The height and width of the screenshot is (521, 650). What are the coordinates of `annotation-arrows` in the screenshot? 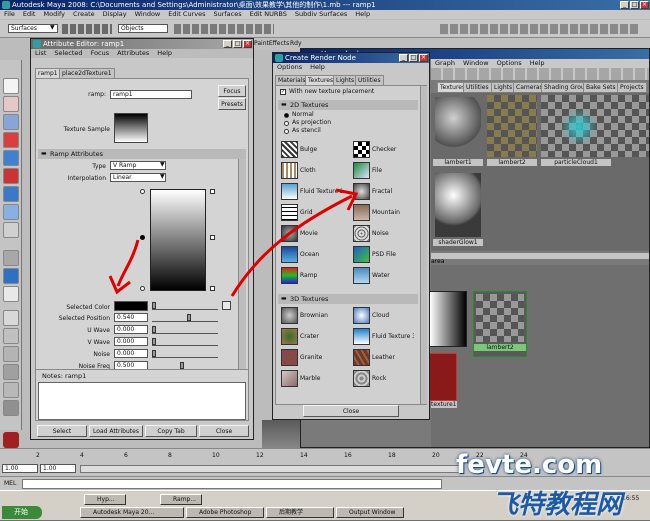 It's located at (233, 242).